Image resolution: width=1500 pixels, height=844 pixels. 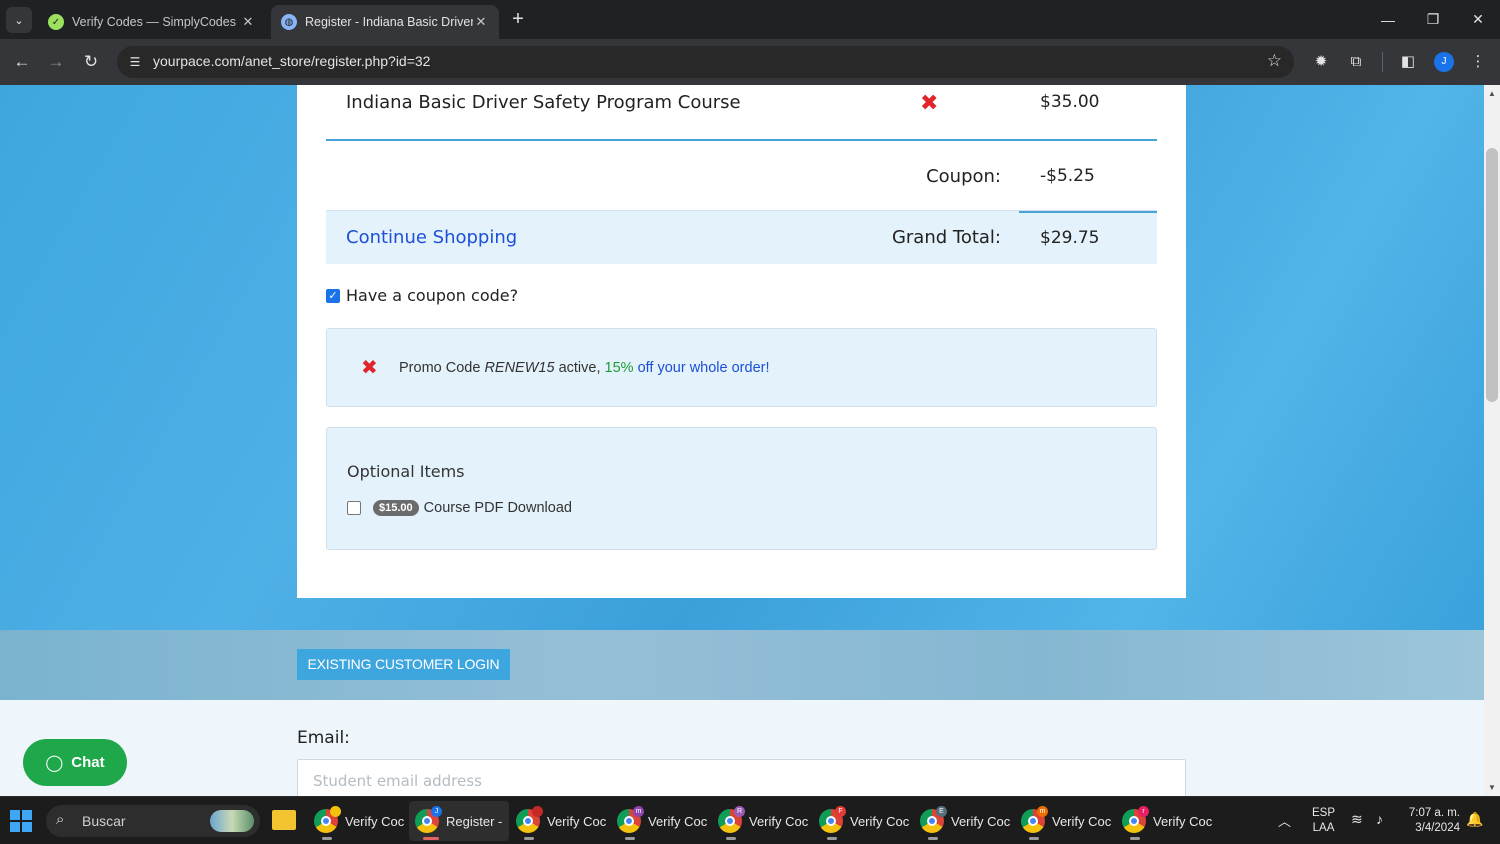 I want to click on taskbar-search: ⌕ Buscar, so click(x=153, y=821).